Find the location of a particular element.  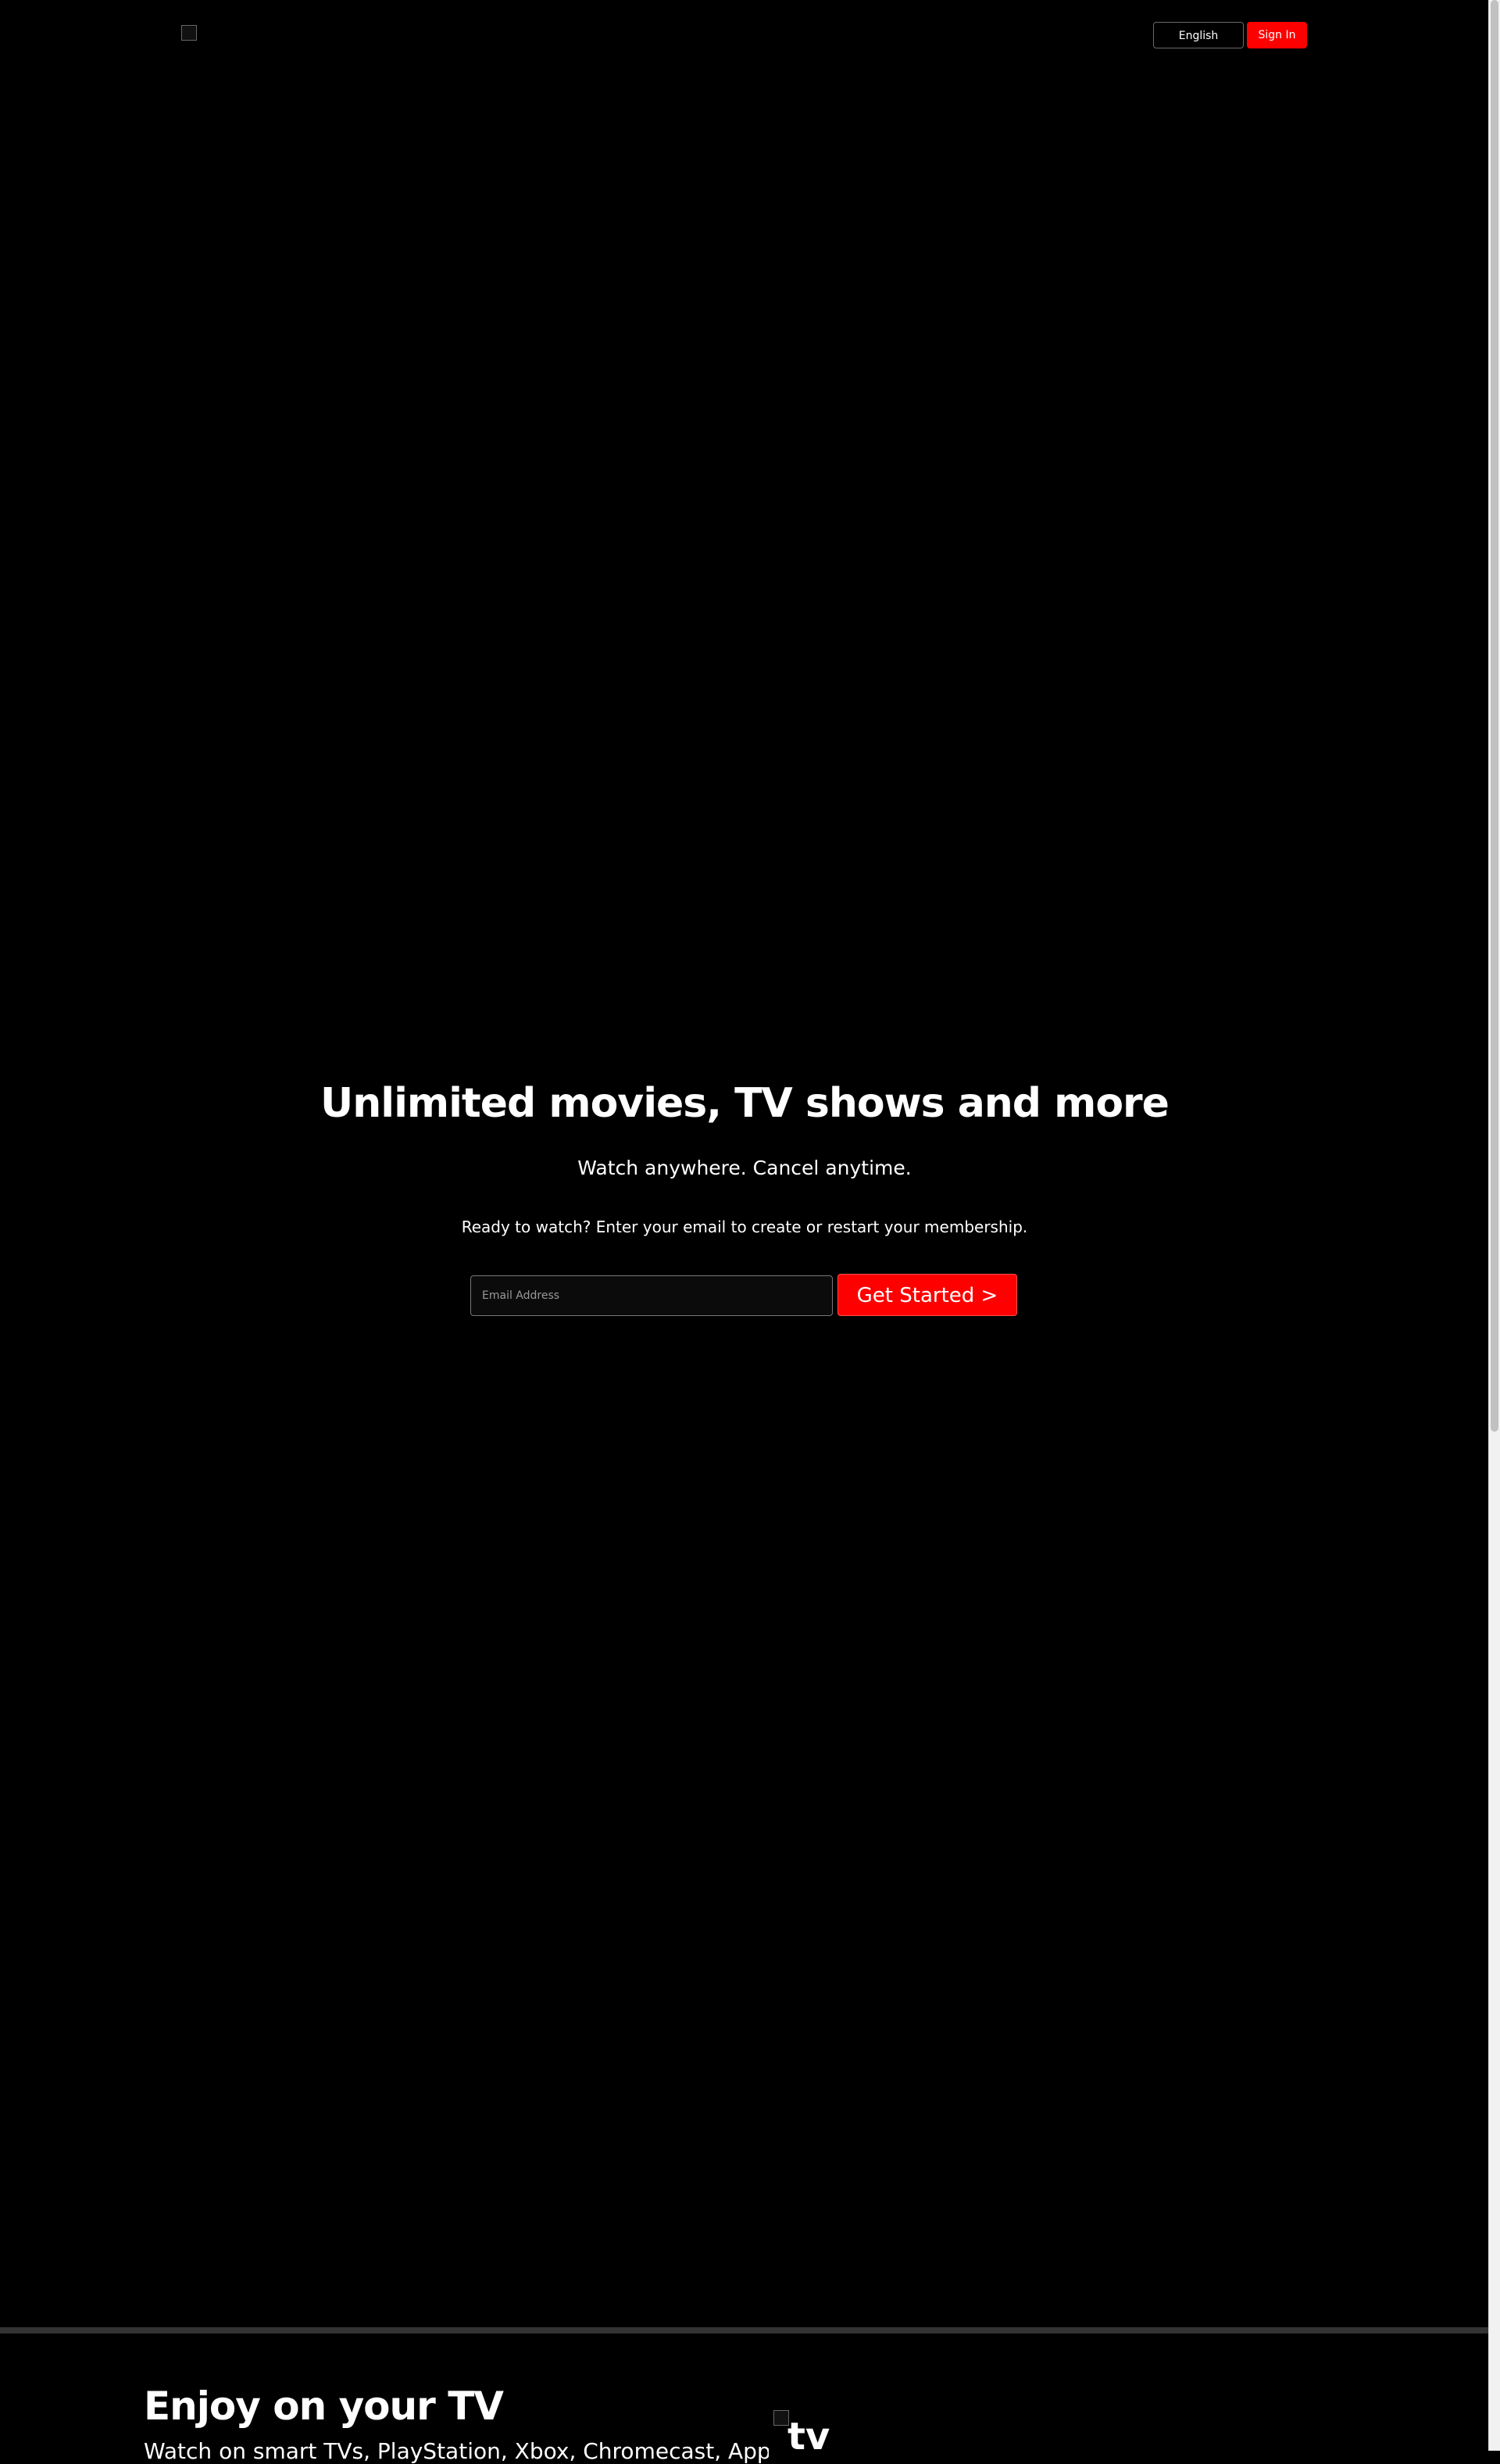

tv-section-title: Enjoy on your TV is located at coordinates (324, 2406).